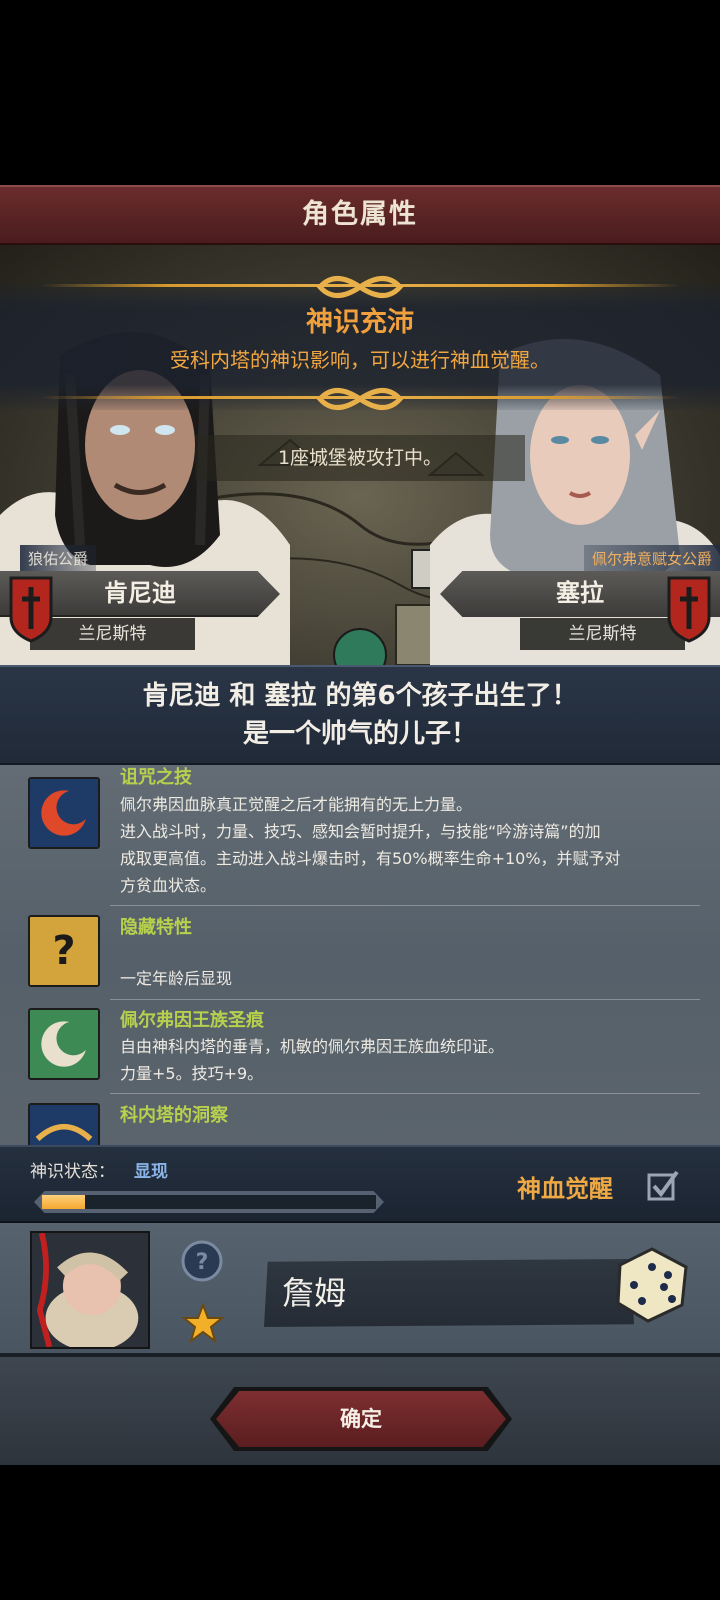  Describe the element at coordinates (360, 360) in the screenshot. I see `notice-text: 受科内塔的神识影响，可以进行神血觉醒。` at that location.